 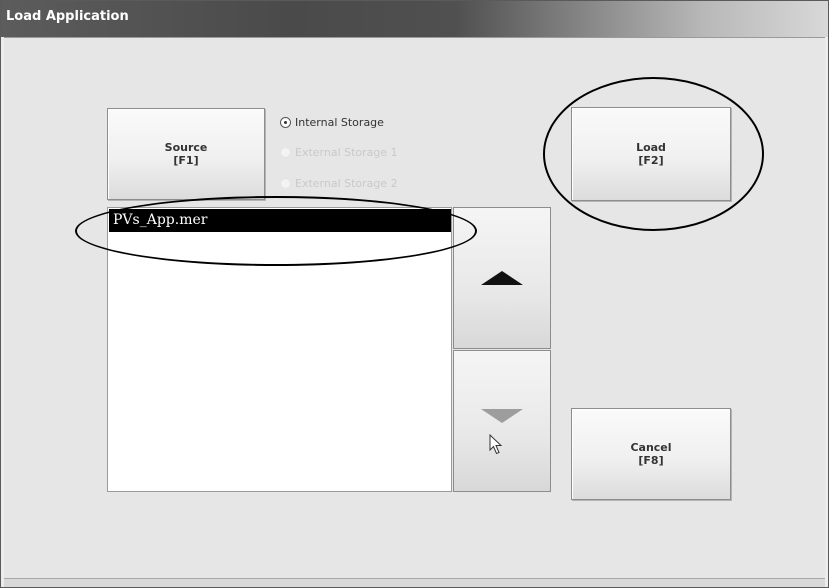 What do you see at coordinates (414, 19) in the screenshot?
I see `title-bar: Load Application` at bounding box center [414, 19].